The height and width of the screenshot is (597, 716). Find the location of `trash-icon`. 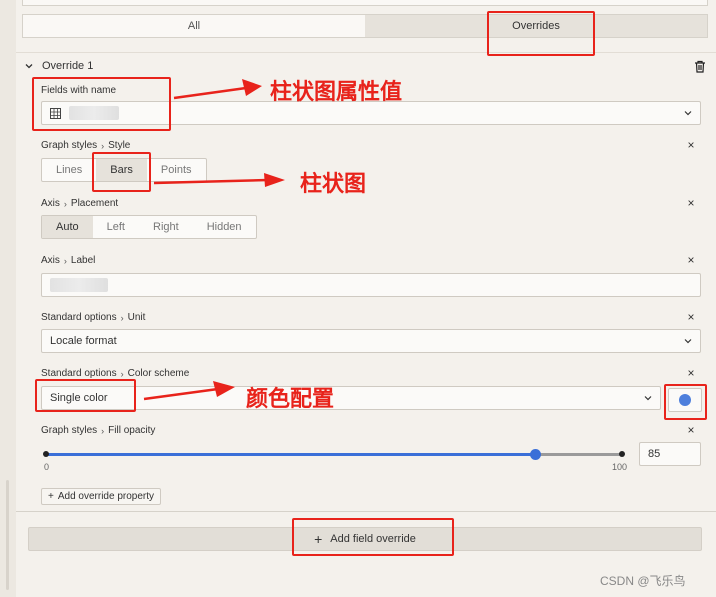

trash-icon is located at coordinates (700, 66).